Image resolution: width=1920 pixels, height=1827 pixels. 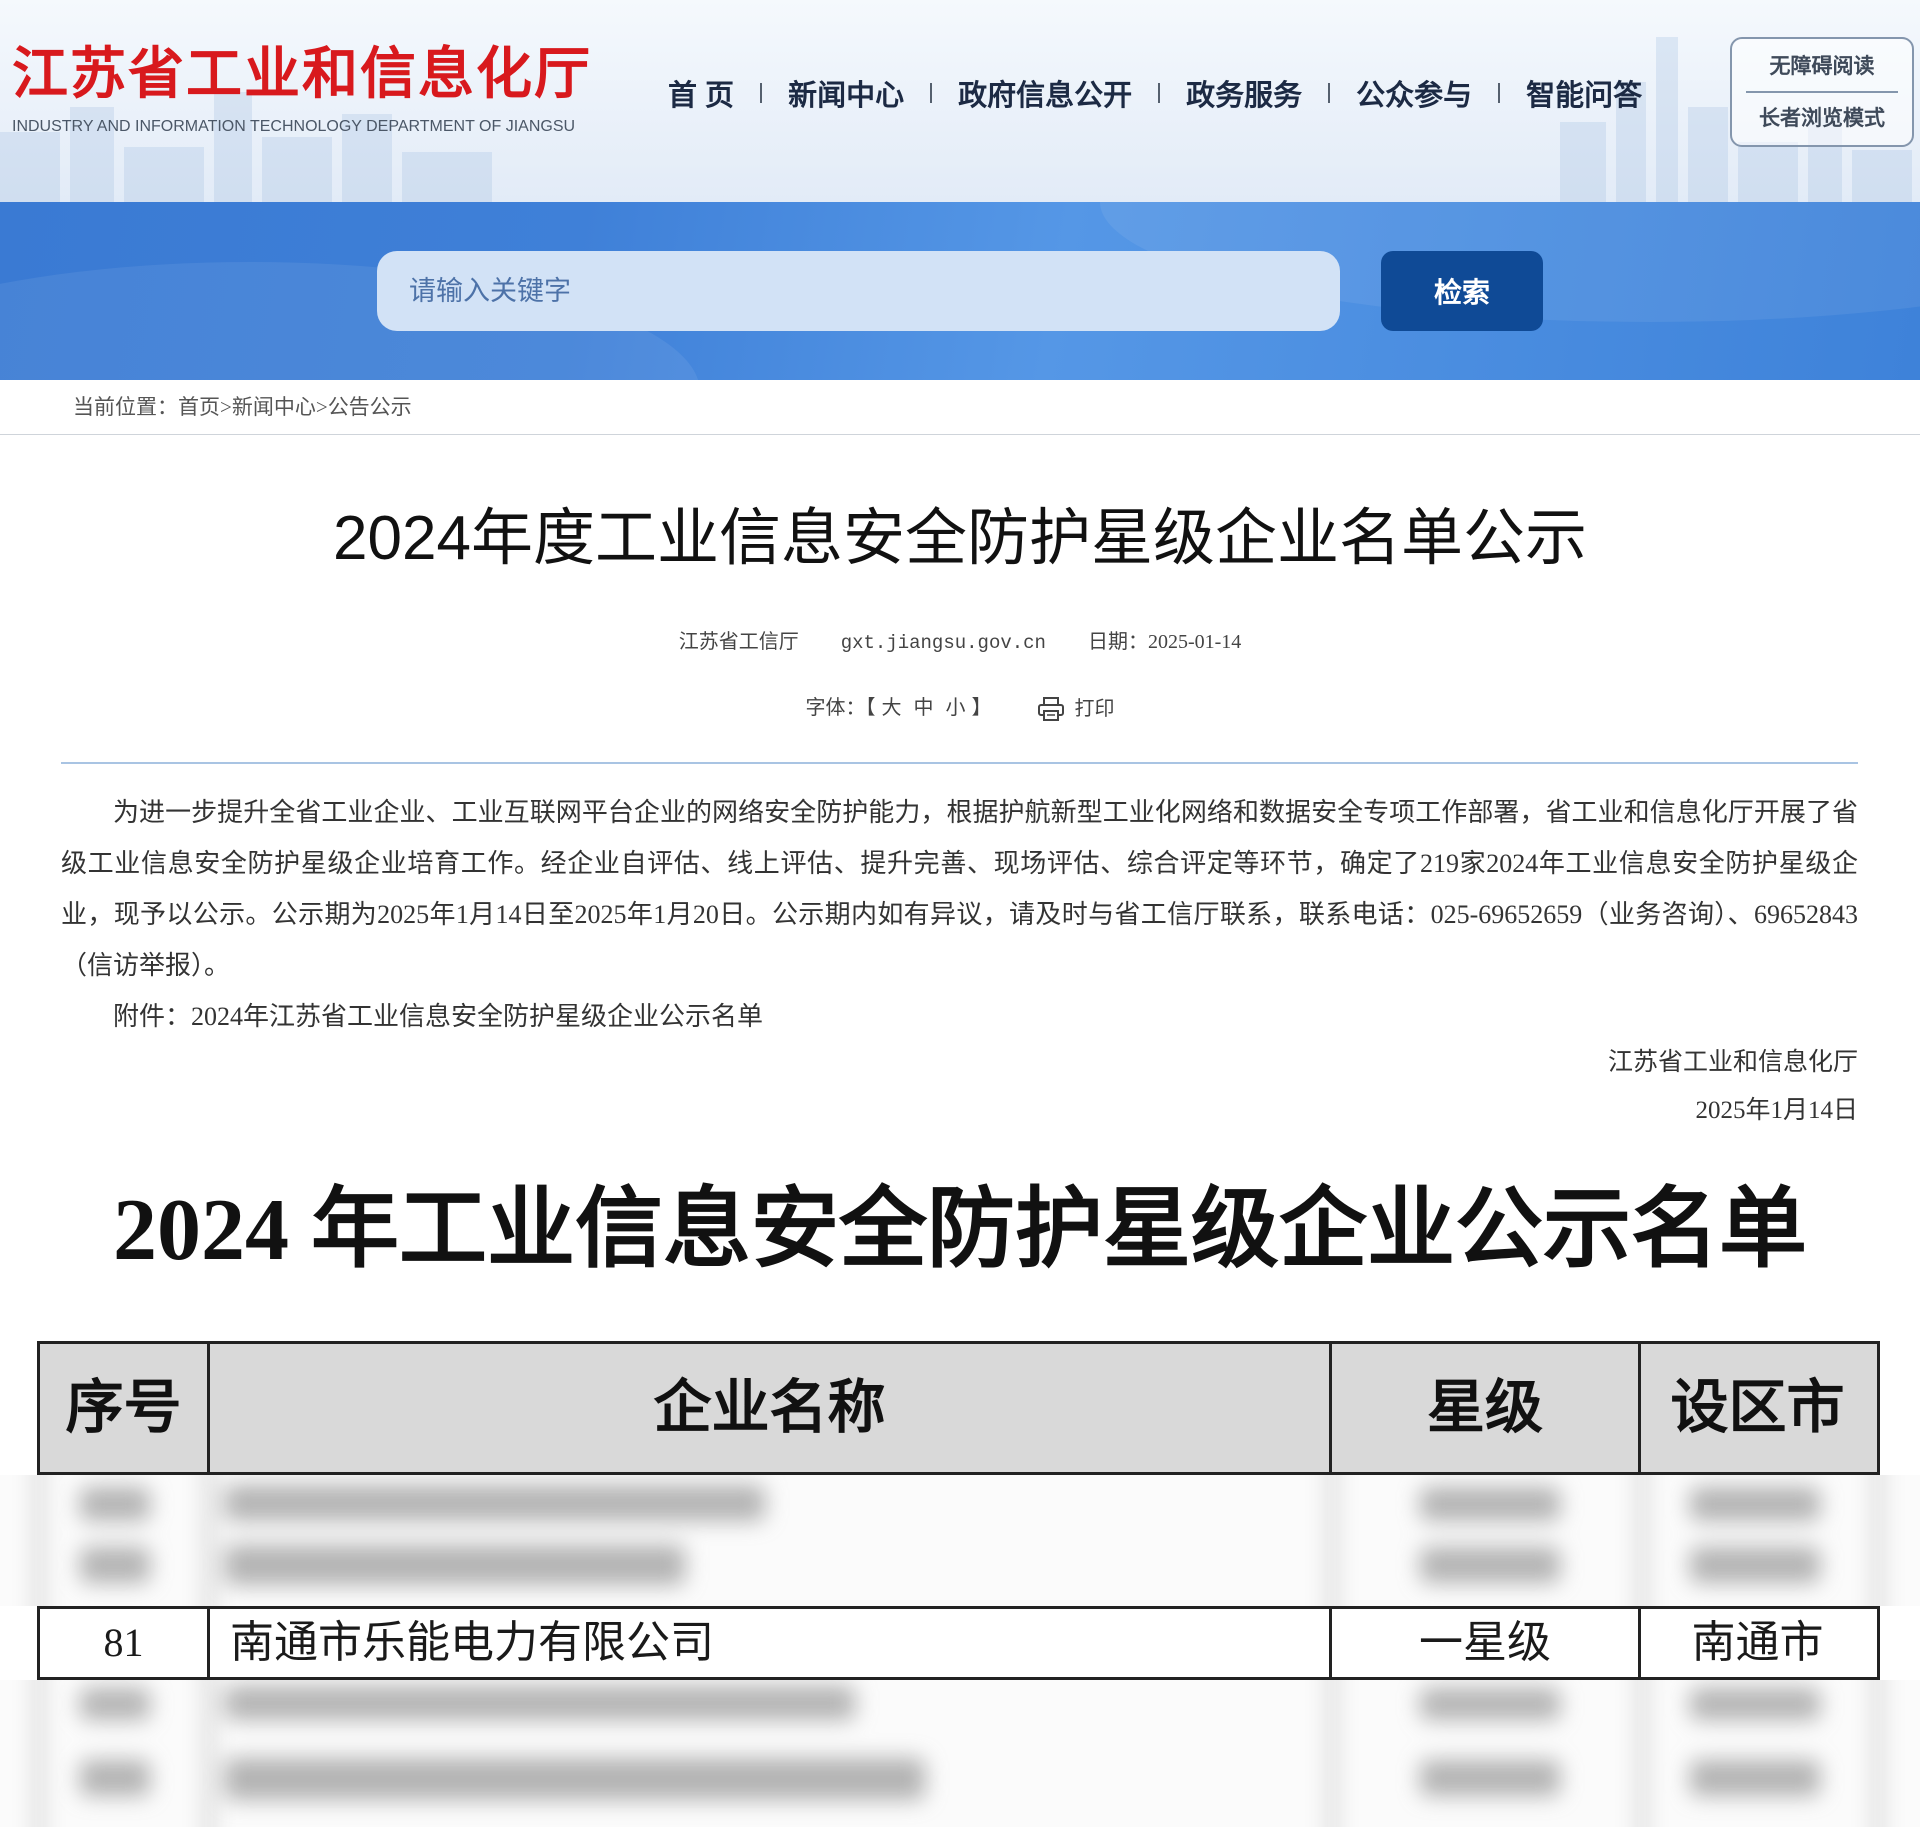 I want to click on article-meta: 江苏省工信厅 gxt.jiangsu.gov.cn 日期：2025-01-14, so click(x=960, y=642).